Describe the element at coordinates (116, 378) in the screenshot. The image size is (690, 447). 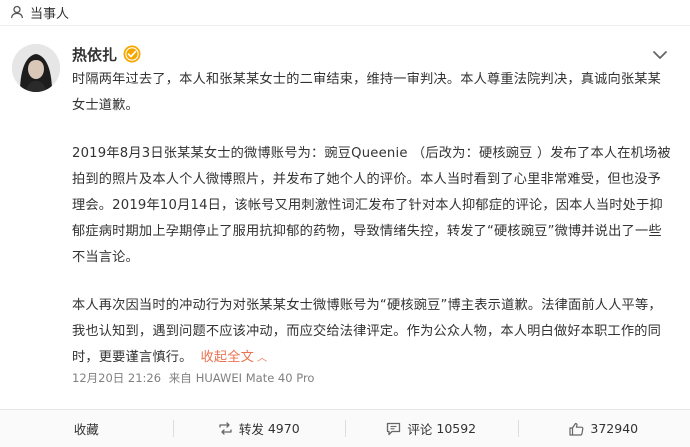
I see `post-time: 12月20日 21:26` at that location.